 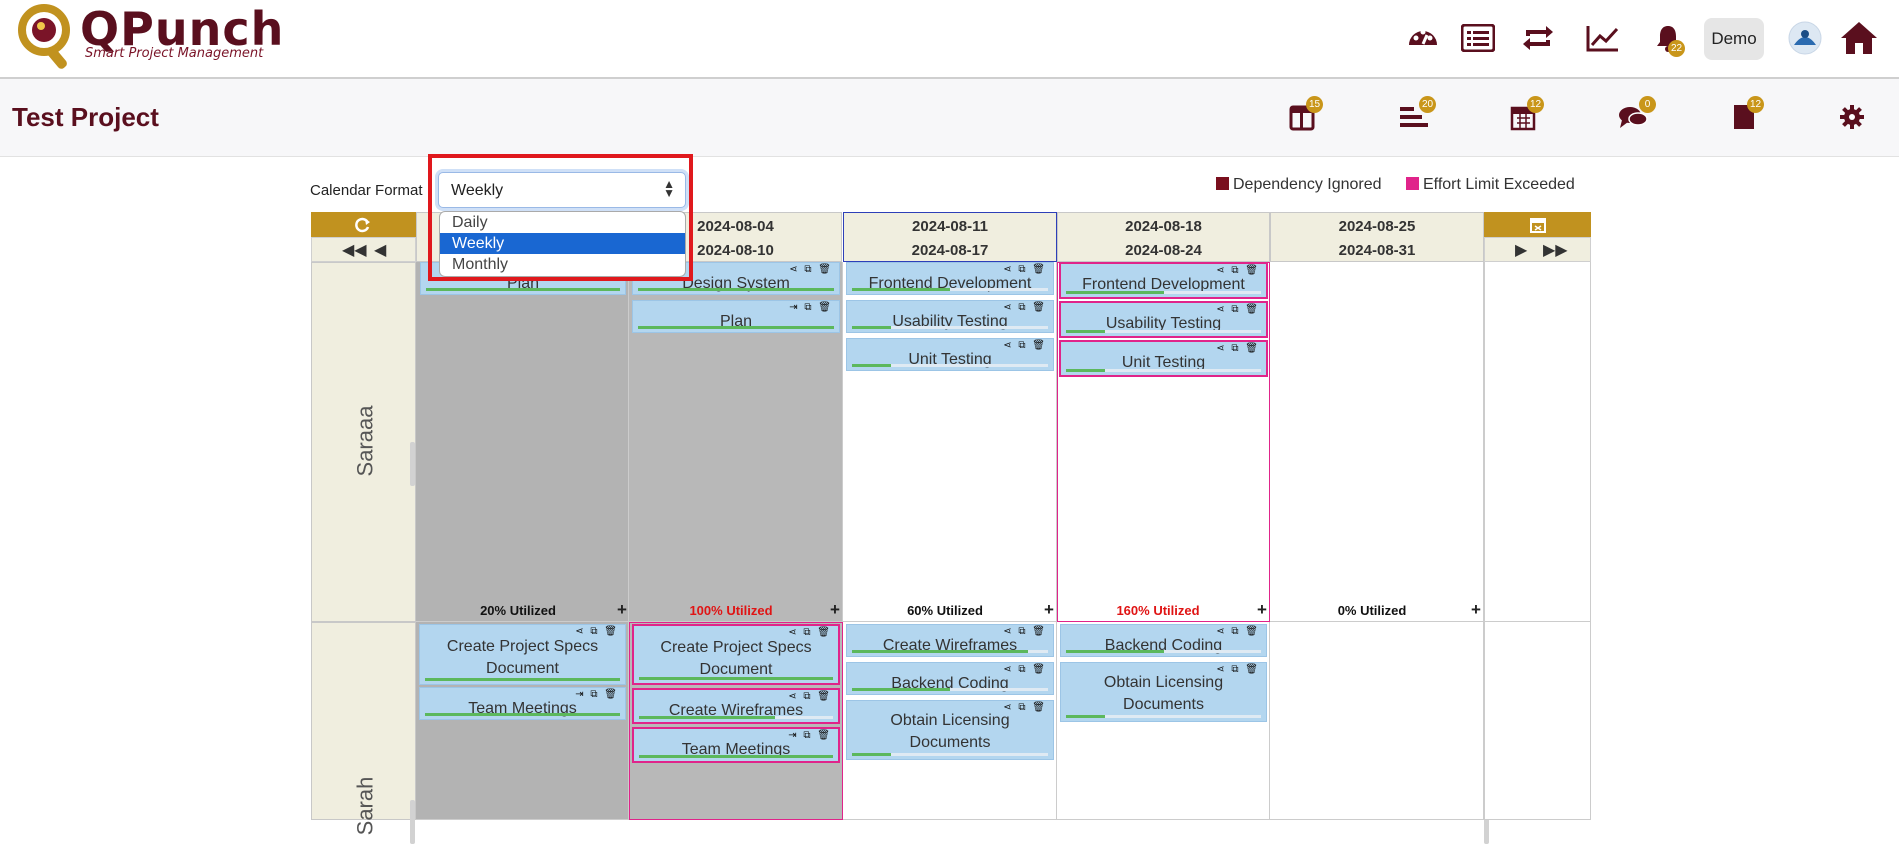 I want to click on list-icon, so click(x=1478, y=38).